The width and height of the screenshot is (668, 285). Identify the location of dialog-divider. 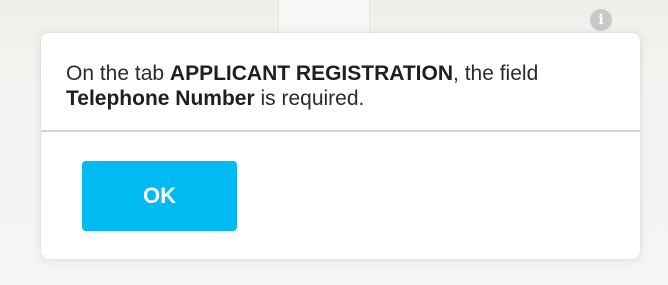
(340, 131).